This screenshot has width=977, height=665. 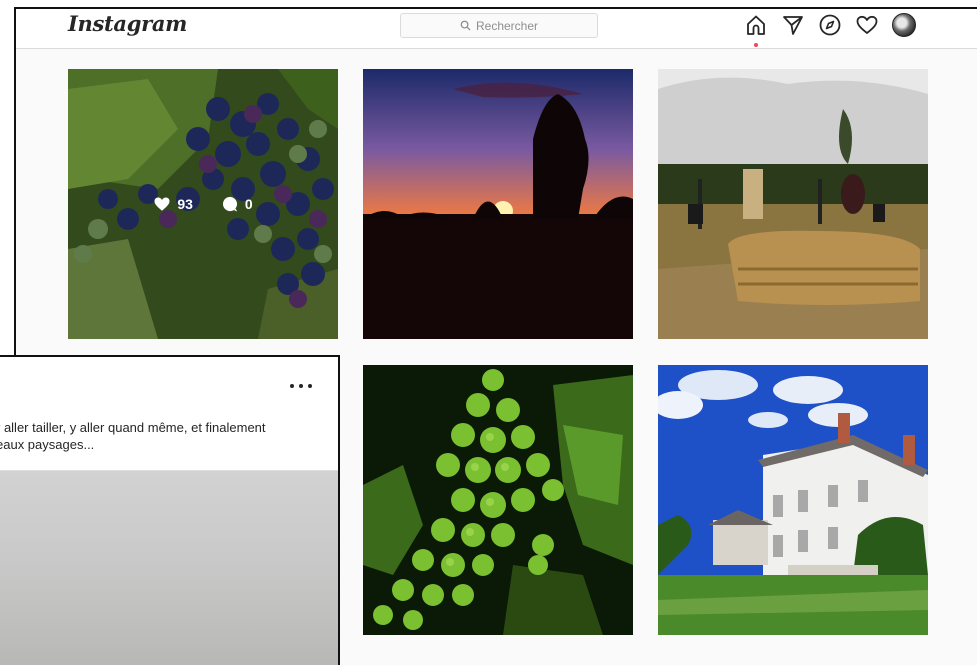 What do you see at coordinates (301, 386) in the screenshot?
I see `more-options-icon` at bounding box center [301, 386].